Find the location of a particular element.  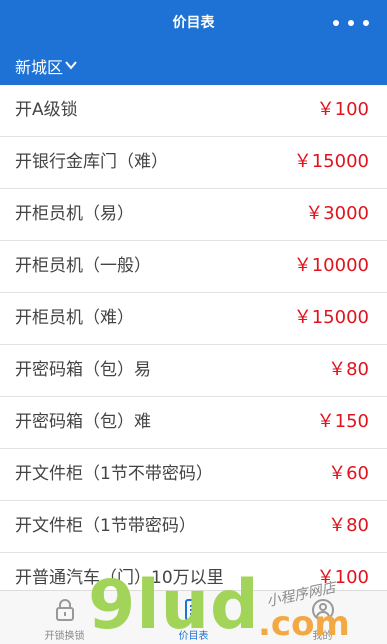

item-price: ￥100 is located at coordinates (342, 109).